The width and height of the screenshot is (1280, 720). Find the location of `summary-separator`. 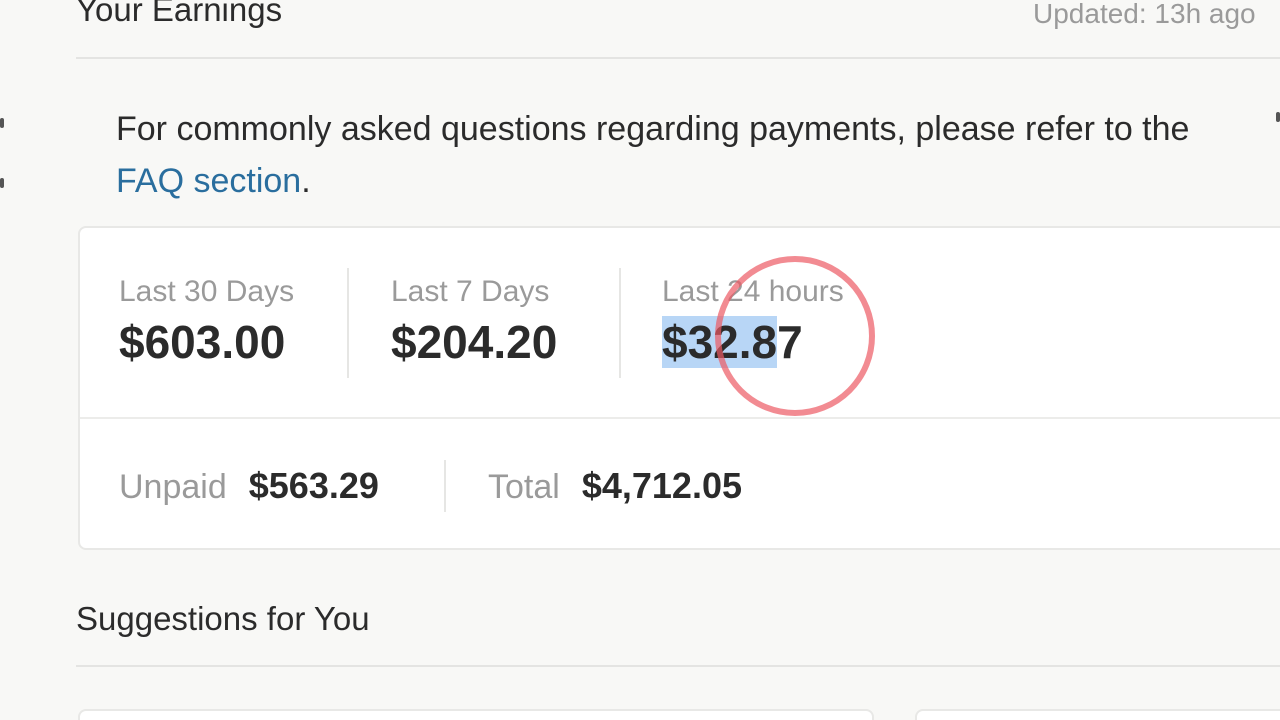

summary-separator is located at coordinates (445, 486).